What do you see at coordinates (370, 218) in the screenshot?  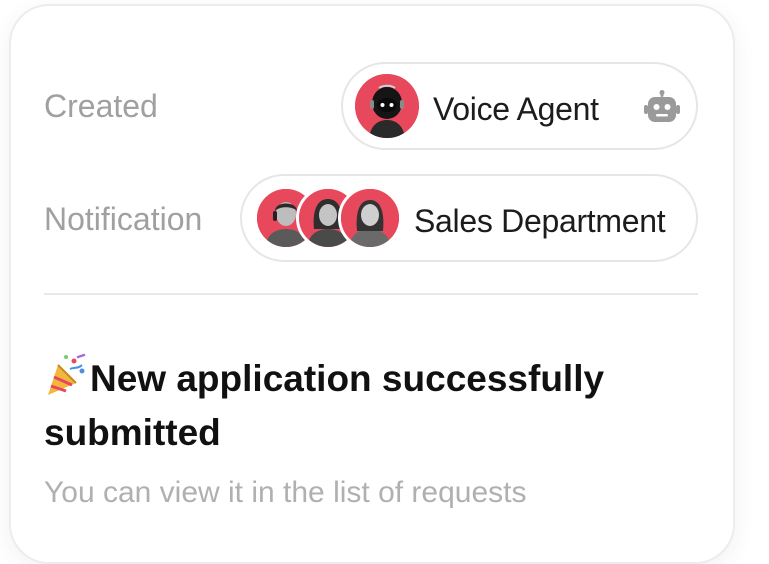 I see `person-avatar` at bounding box center [370, 218].